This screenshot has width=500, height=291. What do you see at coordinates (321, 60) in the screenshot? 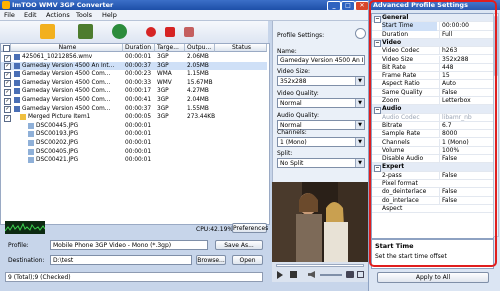
I see `profile-name-input: Gameday Version 4500 An Int` at bounding box center [321, 60].